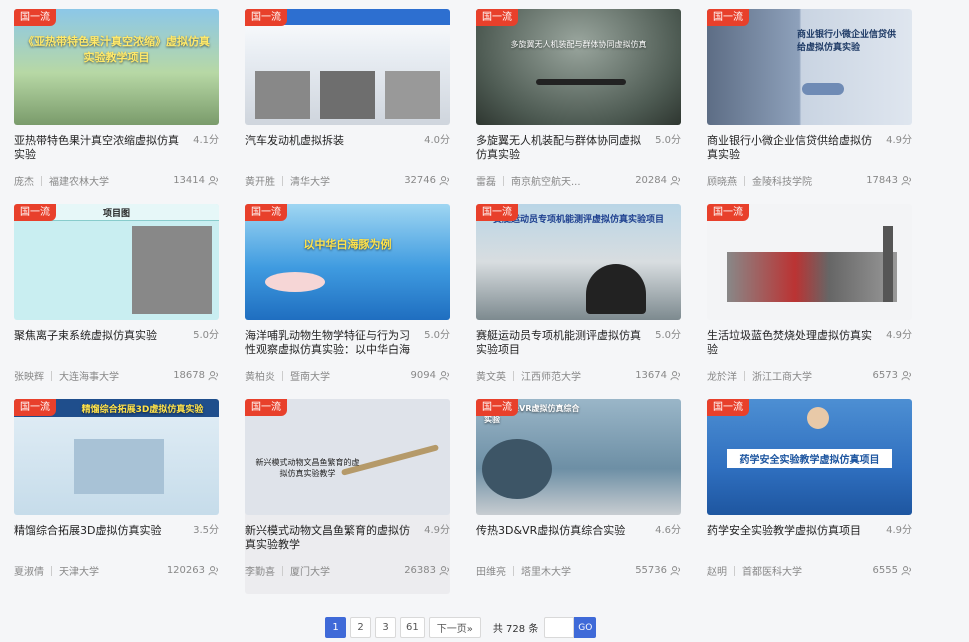 This screenshot has width=969, height=642. I want to click on go-button: GO, so click(585, 627).